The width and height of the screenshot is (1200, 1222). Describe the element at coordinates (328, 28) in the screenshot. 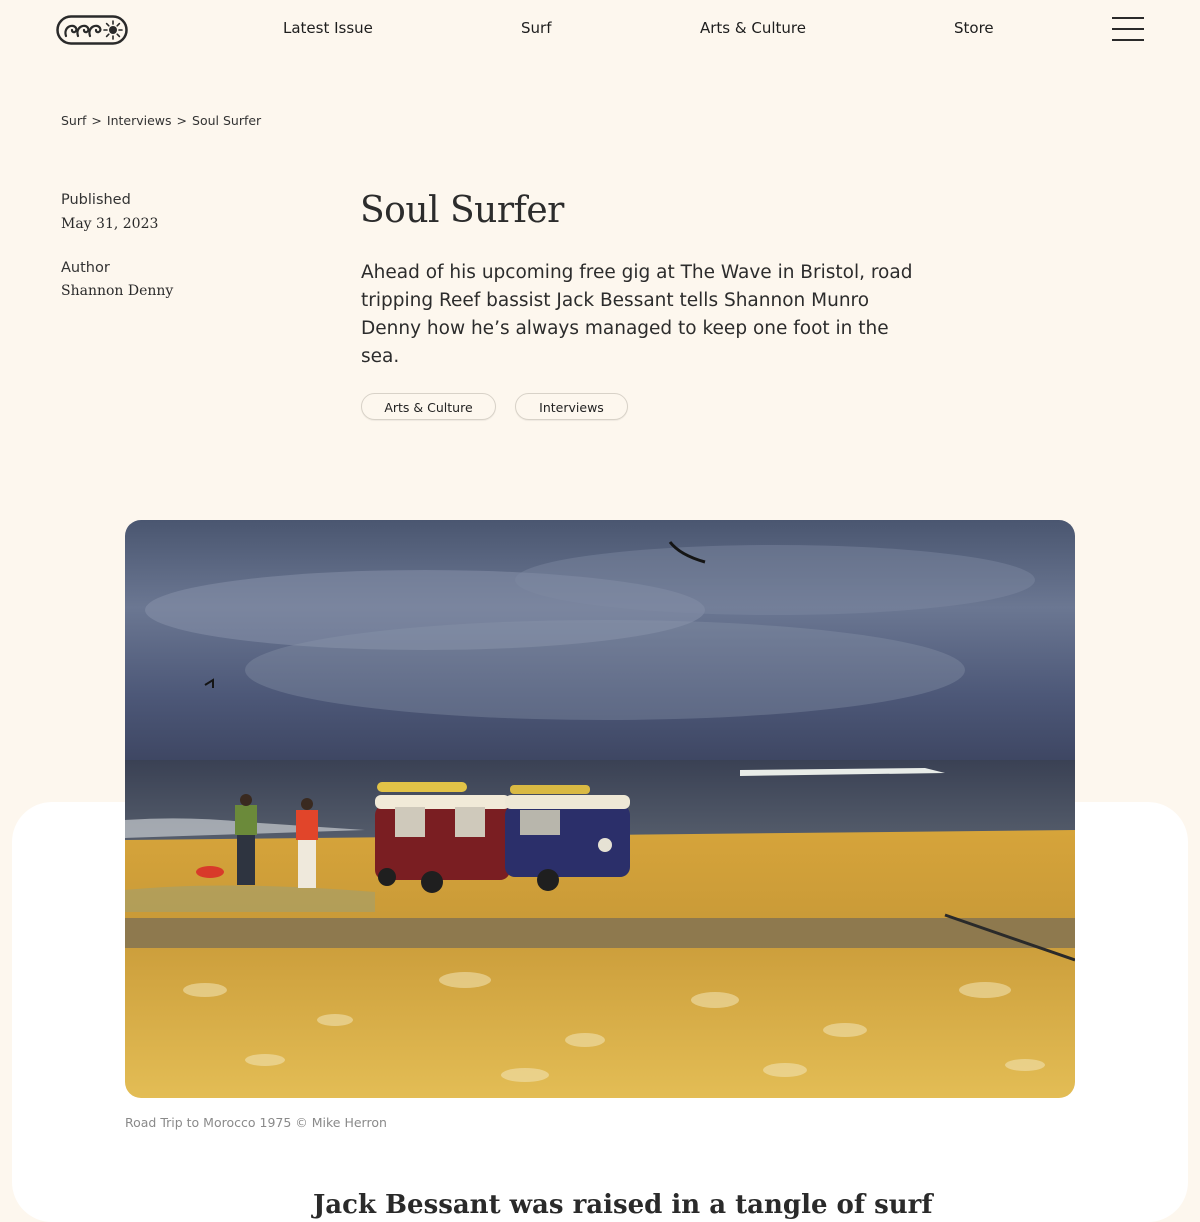

I see `nav-latest-issue: Latest Issue` at that location.